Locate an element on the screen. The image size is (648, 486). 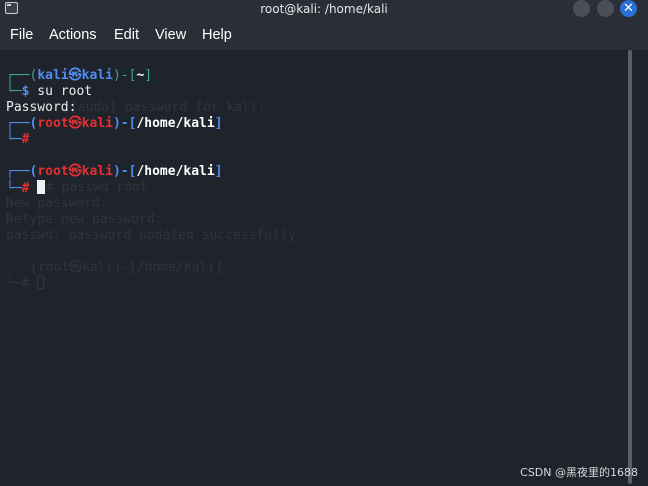
ghost-line: Retype new password: is located at coordinates (84, 219).